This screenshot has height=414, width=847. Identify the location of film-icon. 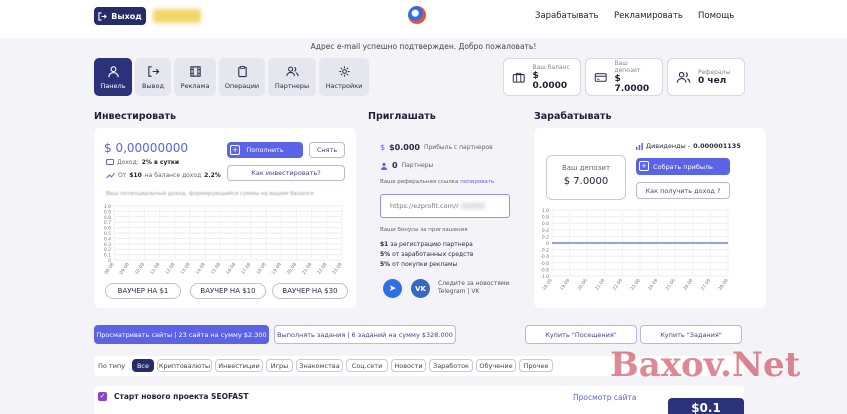
(195, 71).